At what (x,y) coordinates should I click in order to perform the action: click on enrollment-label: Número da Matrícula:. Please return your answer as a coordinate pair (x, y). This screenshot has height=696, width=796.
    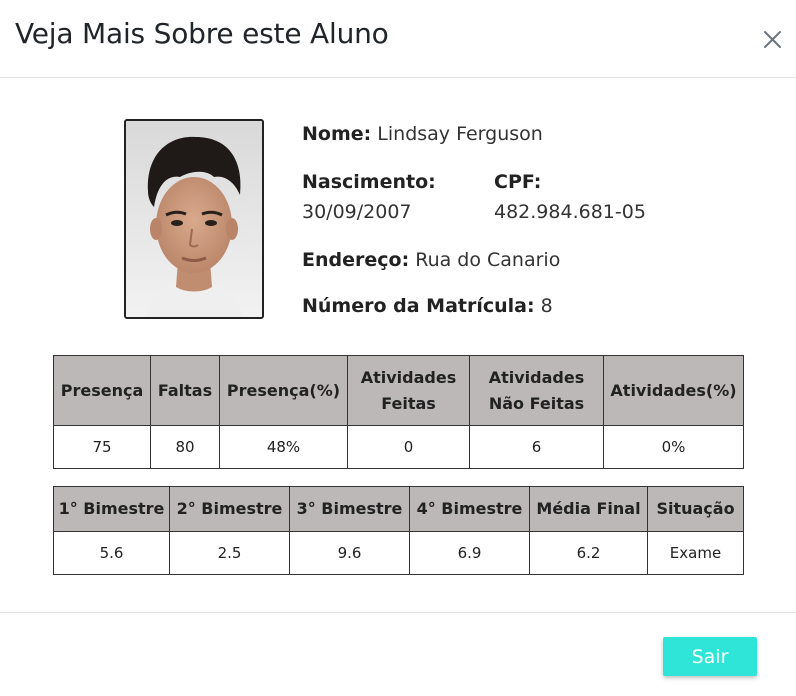
    Looking at the image, I should click on (418, 306).